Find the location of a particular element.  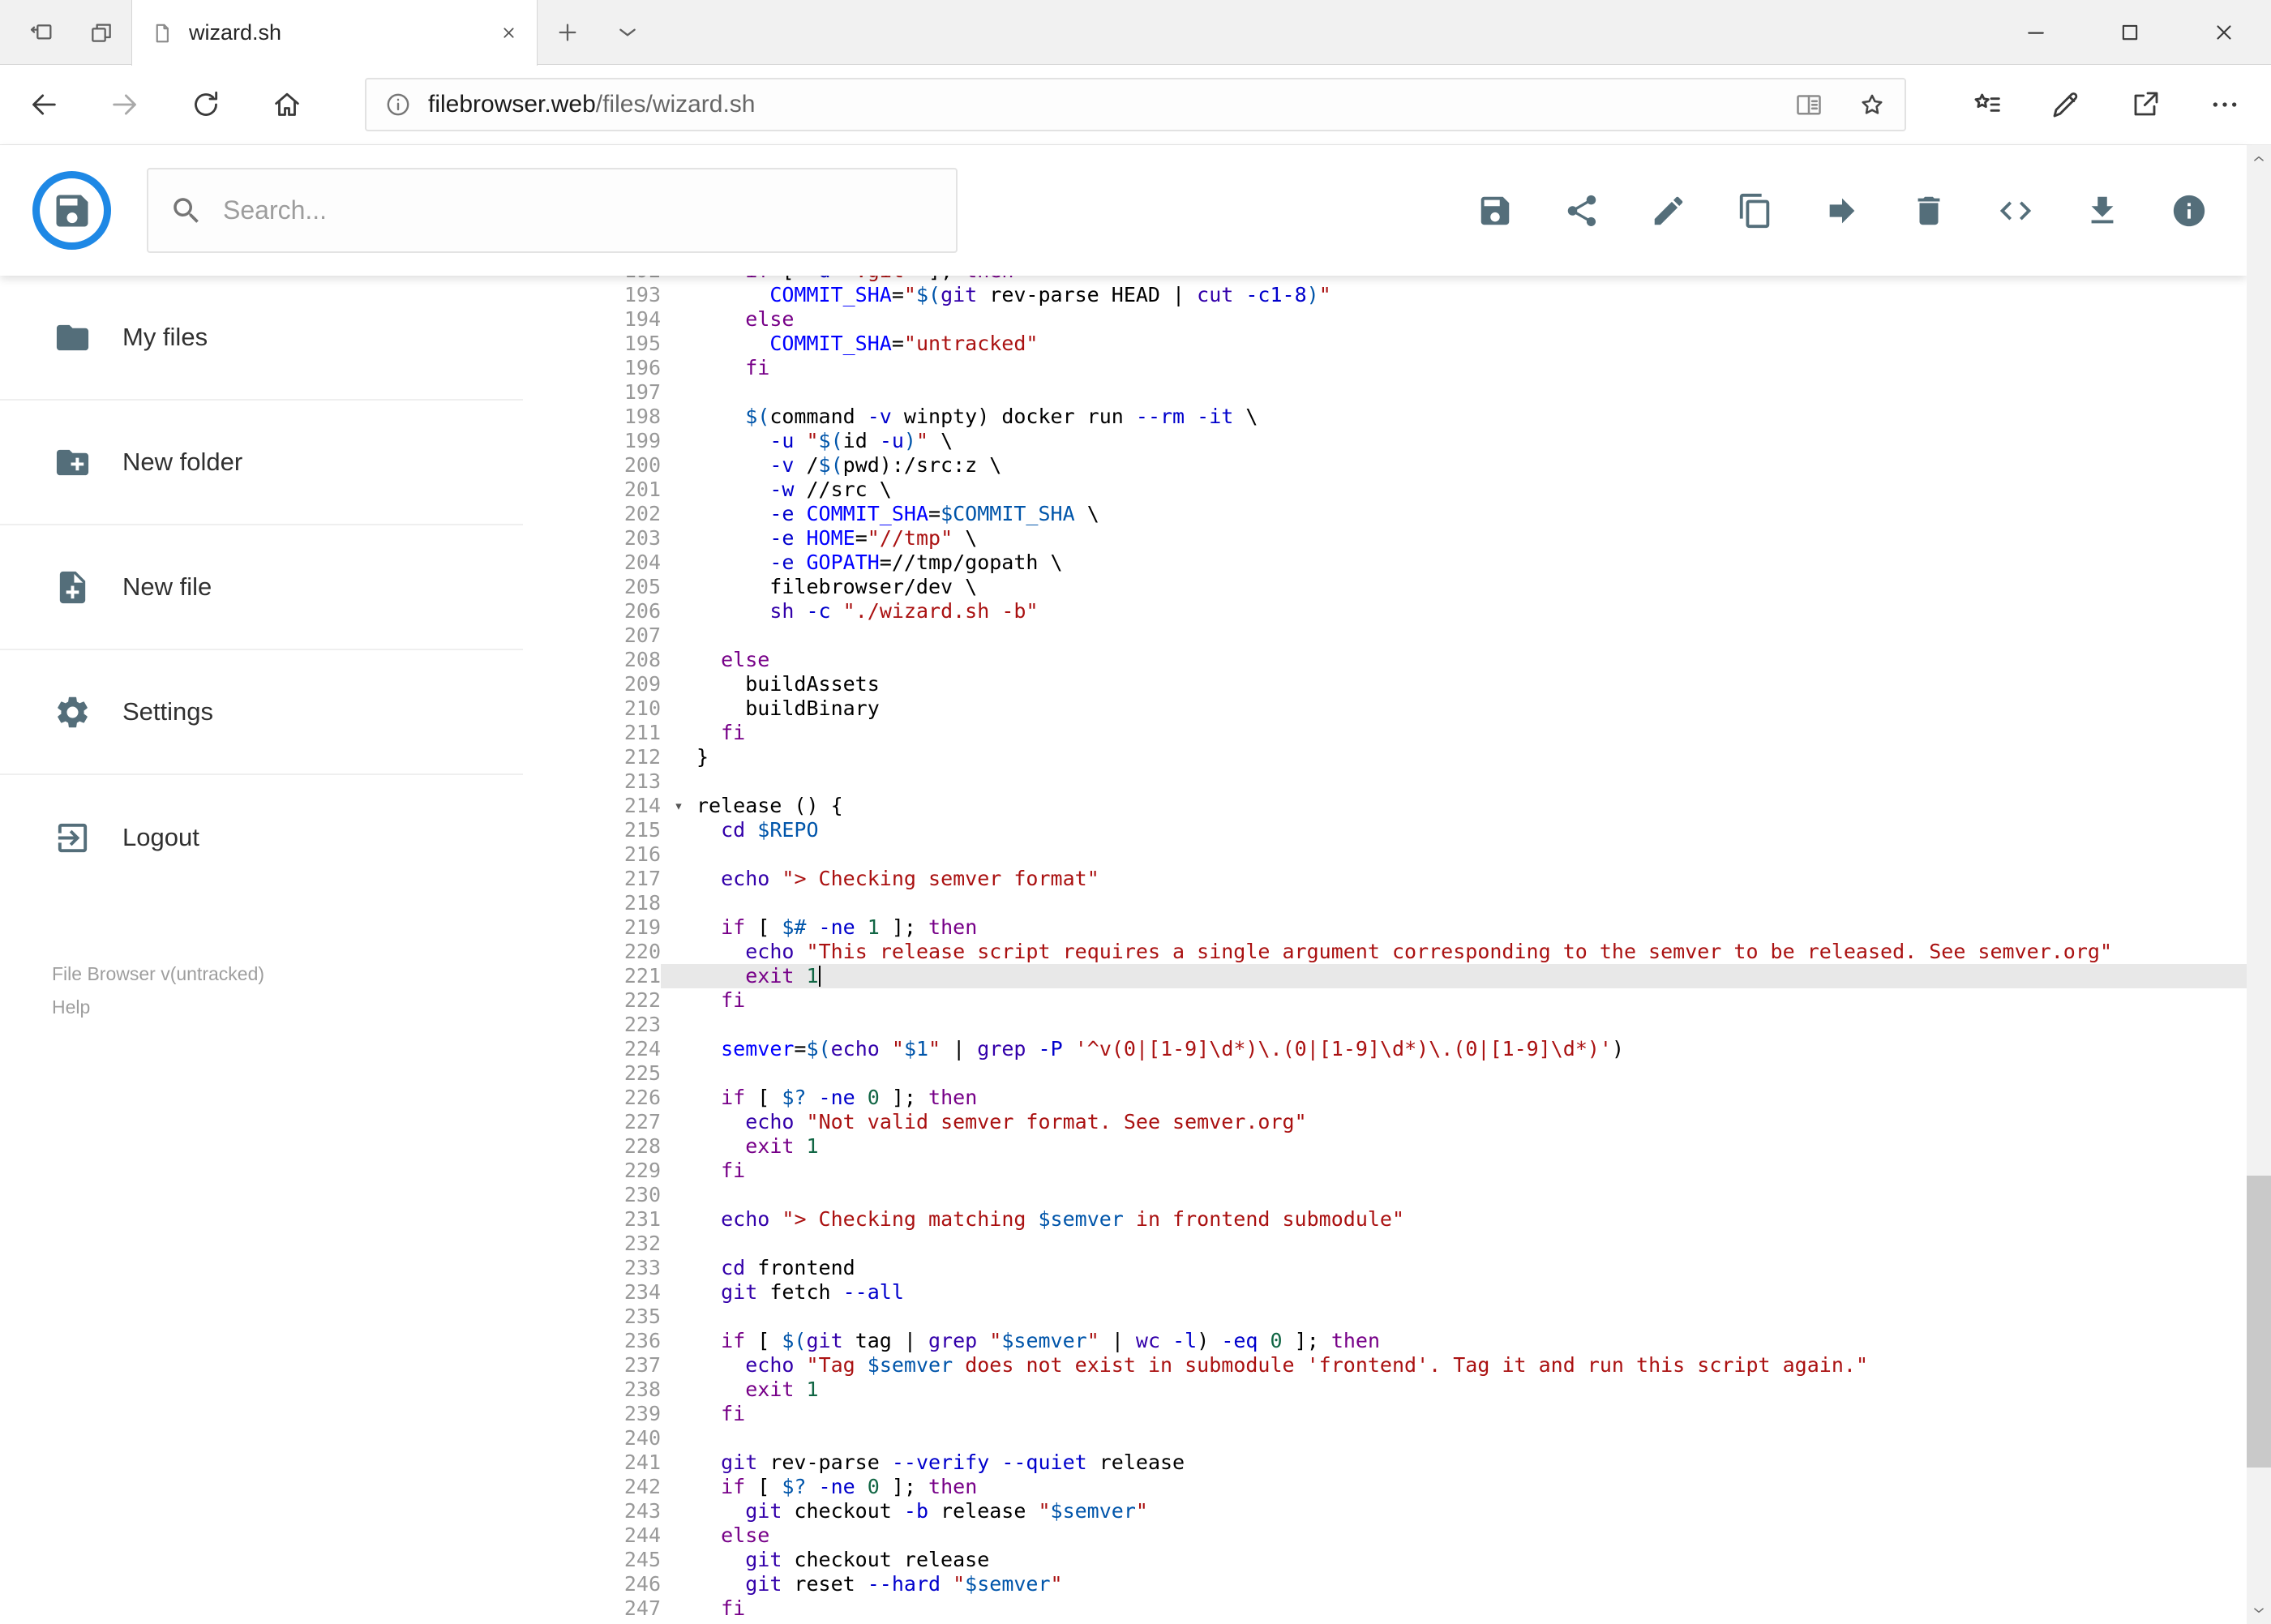

code-line: 238 exit 1 is located at coordinates (1385, 1390).